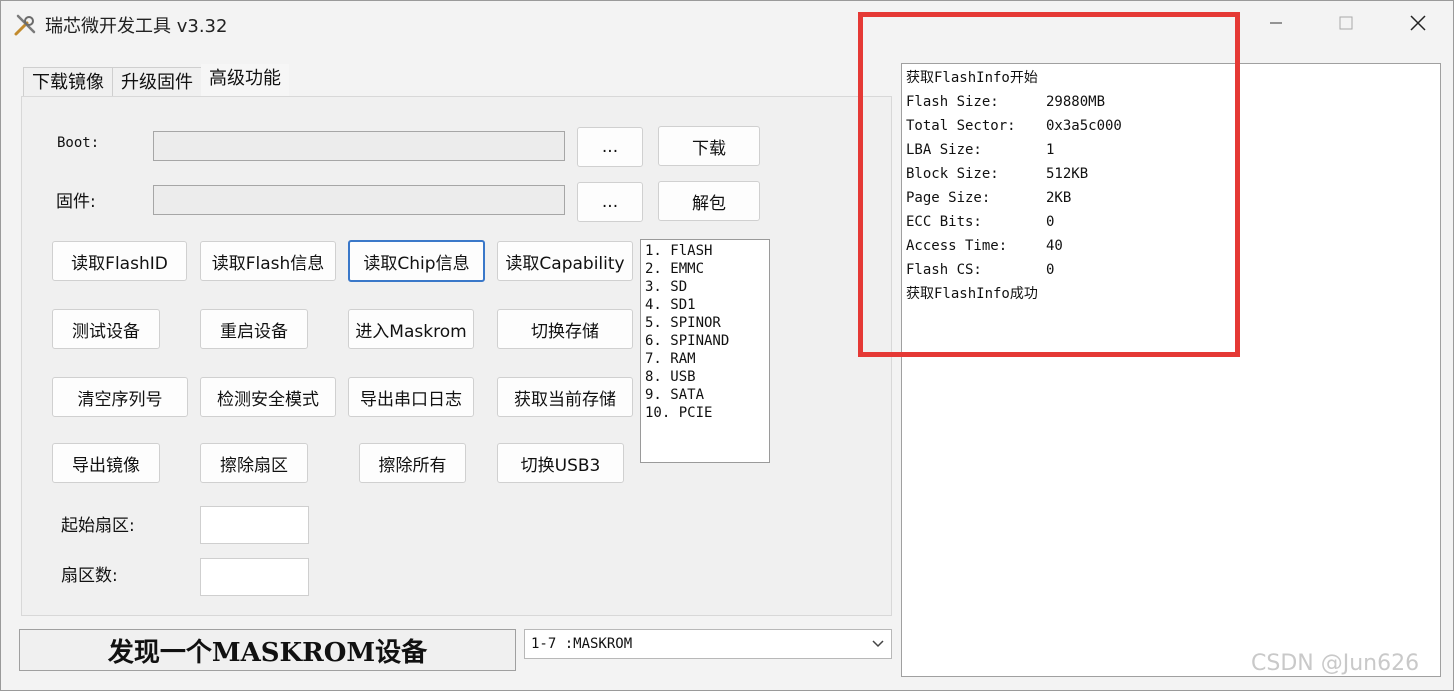  What do you see at coordinates (948, 198) in the screenshot?
I see `log-key: Page Size:` at bounding box center [948, 198].